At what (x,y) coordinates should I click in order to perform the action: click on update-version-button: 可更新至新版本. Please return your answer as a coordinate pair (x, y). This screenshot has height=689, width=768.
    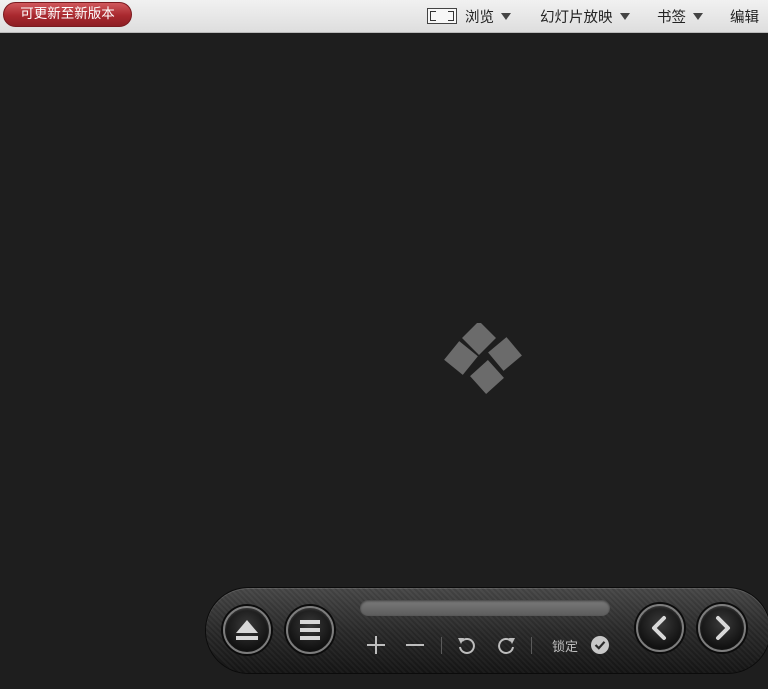
    Looking at the image, I should click on (67, 14).